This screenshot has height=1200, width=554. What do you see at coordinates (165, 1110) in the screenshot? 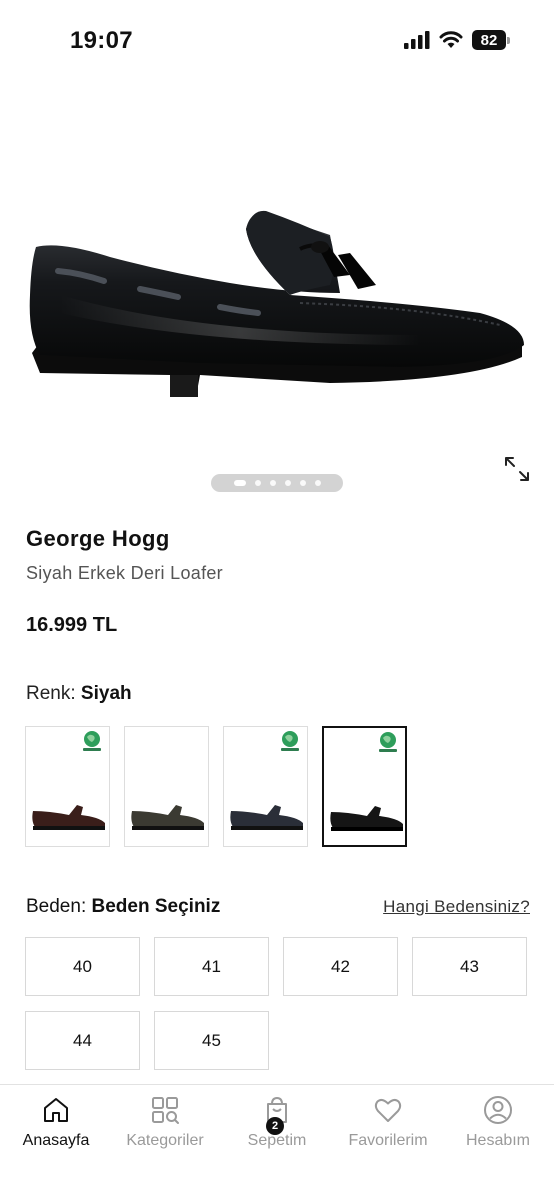
I see `categories-icon` at bounding box center [165, 1110].